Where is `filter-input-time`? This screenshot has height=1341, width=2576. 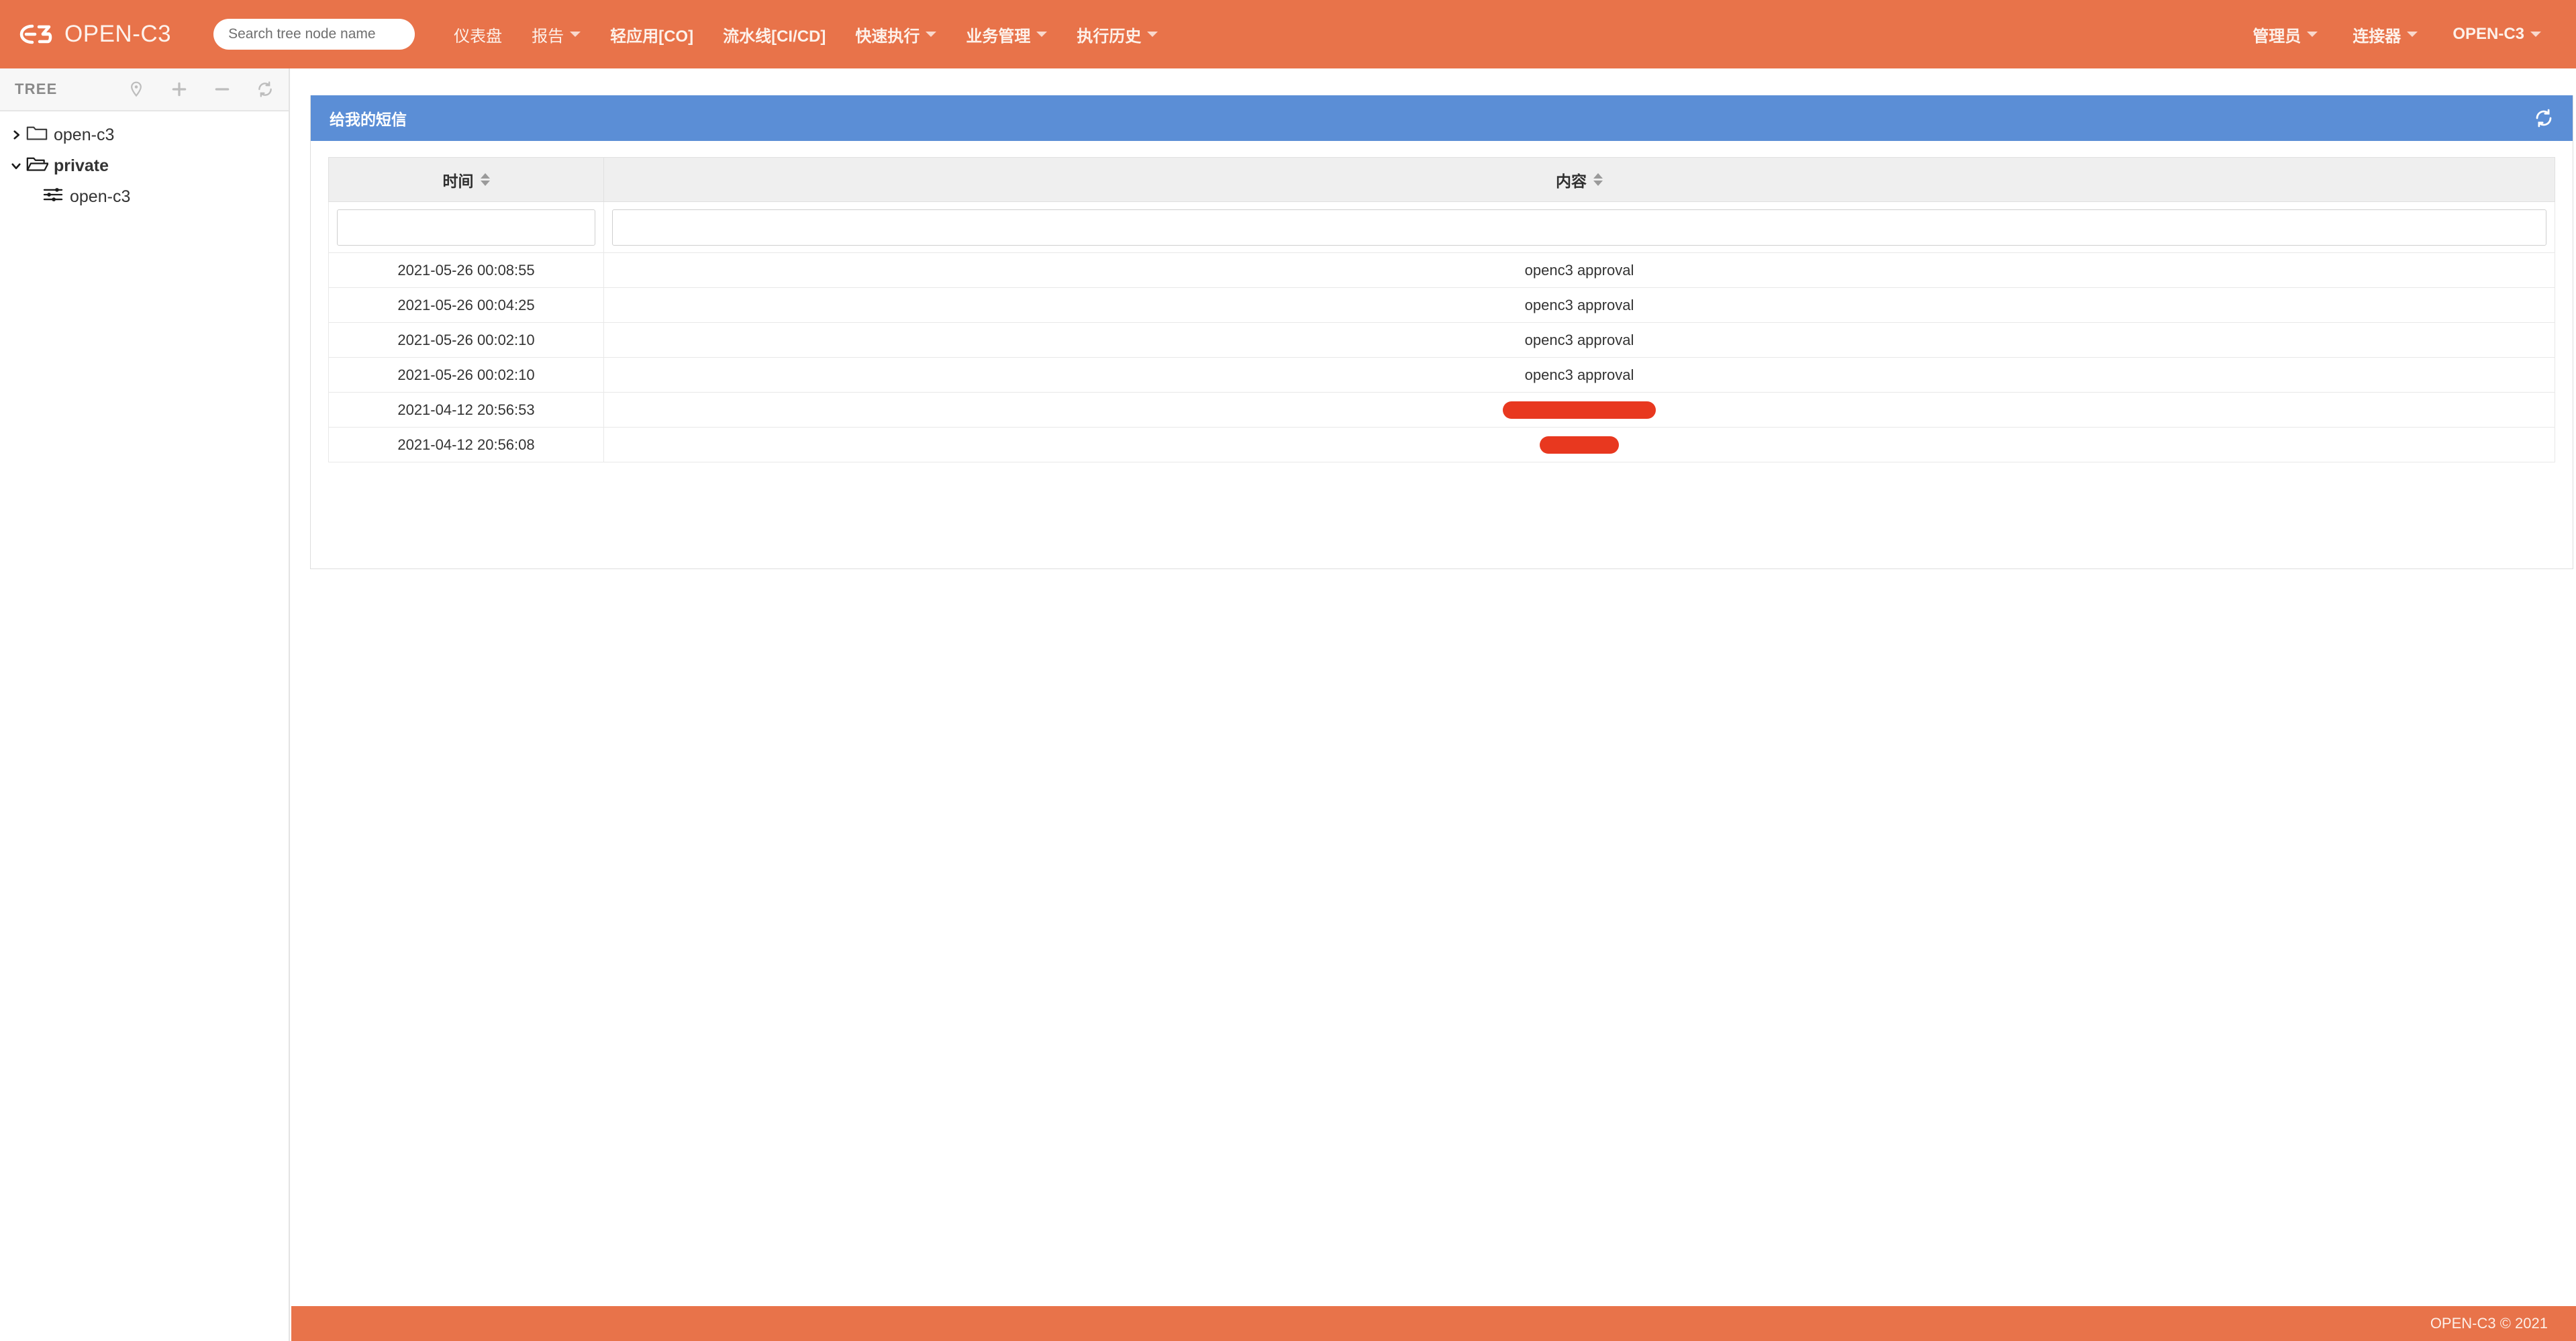 filter-input-time is located at coordinates (466, 228).